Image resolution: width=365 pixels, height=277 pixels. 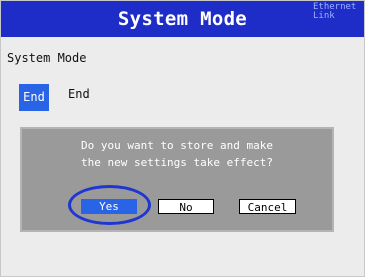 What do you see at coordinates (34, 97) in the screenshot?
I see `end-button: End` at bounding box center [34, 97].